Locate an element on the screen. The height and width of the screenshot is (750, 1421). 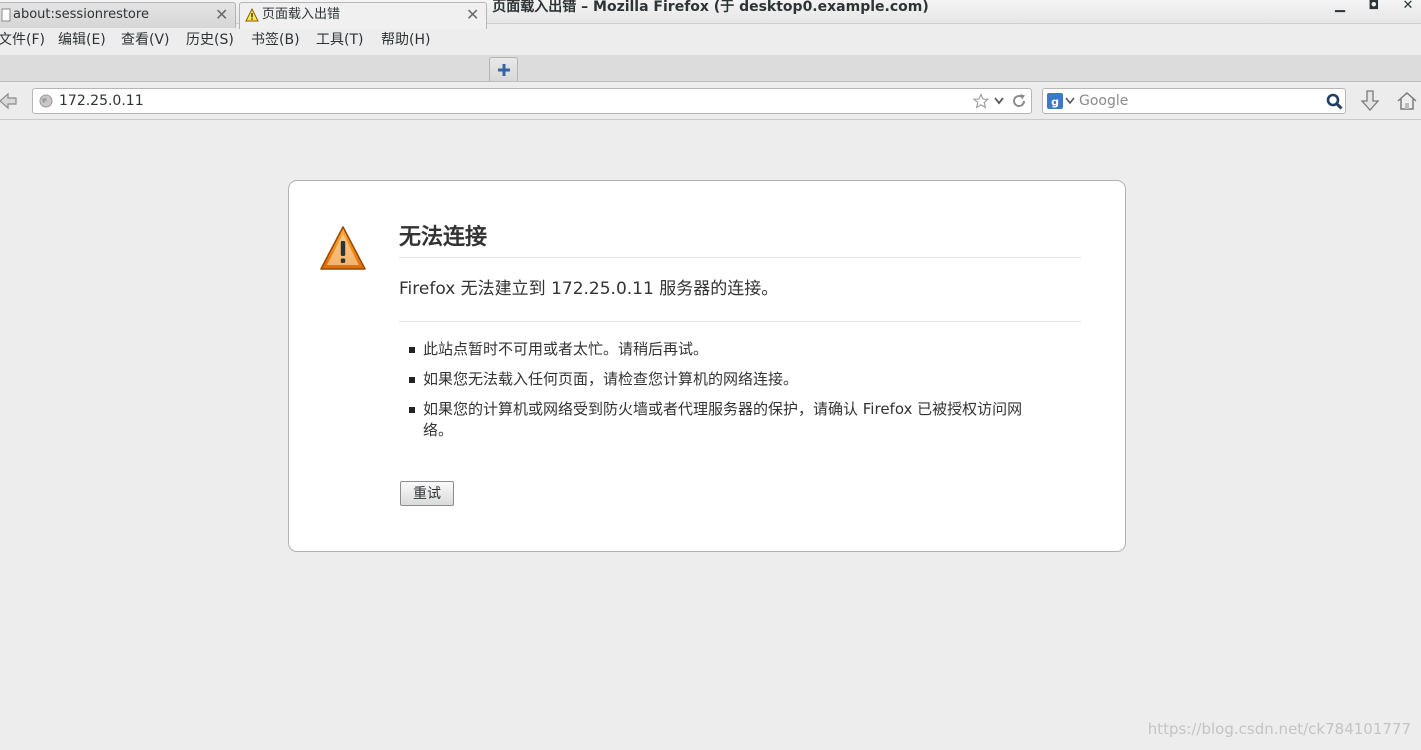
url-bar: 172.25.0.11 is located at coordinates (532, 101).